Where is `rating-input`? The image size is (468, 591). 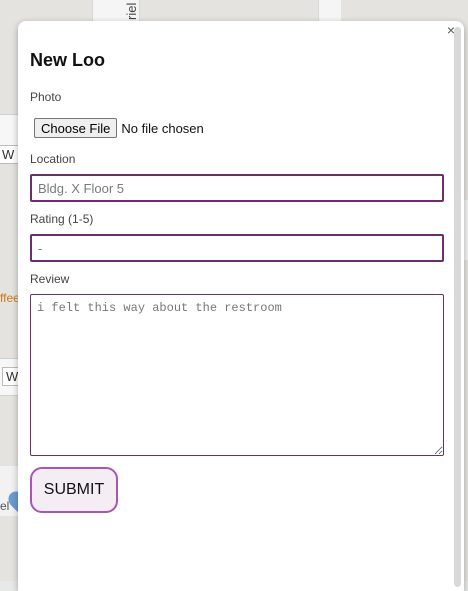
rating-input is located at coordinates (237, 248).